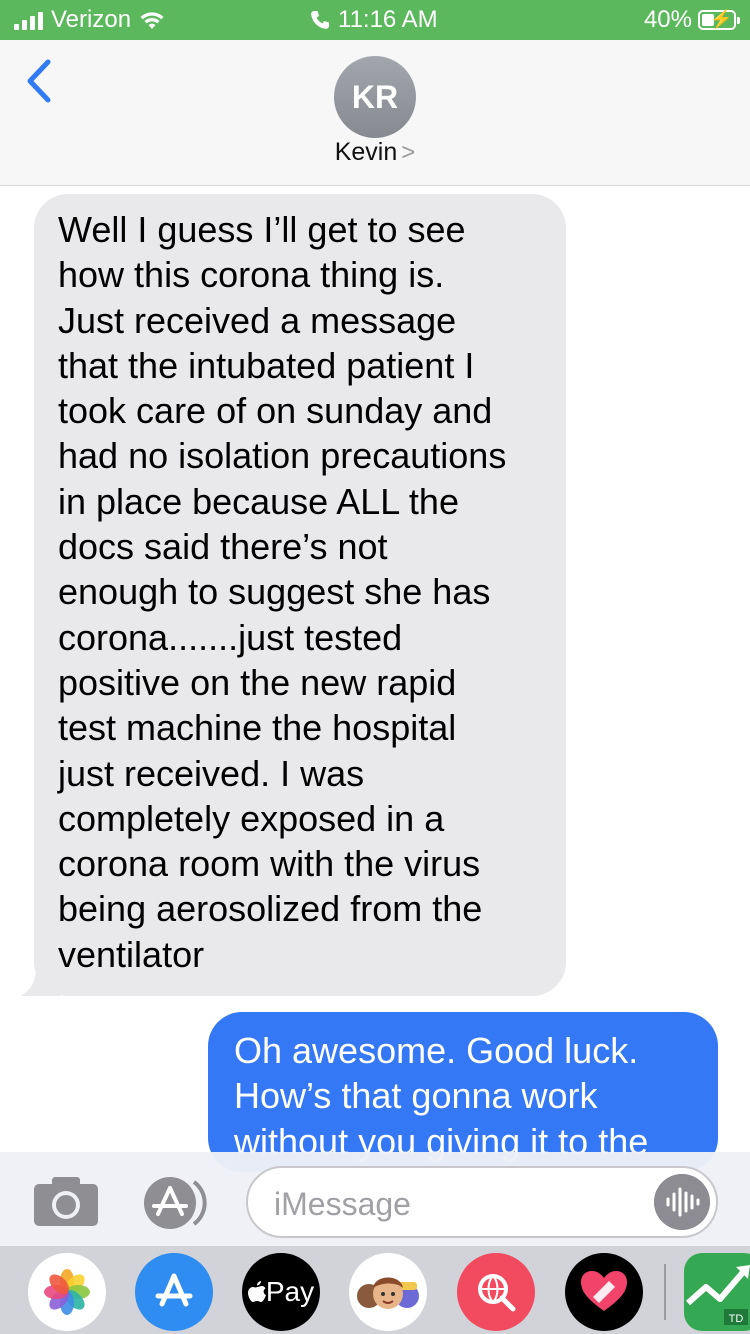  Describe the element at coordinates (342, 1204) in the screenshot. I see `input-placeholder: iMessage` at that location.